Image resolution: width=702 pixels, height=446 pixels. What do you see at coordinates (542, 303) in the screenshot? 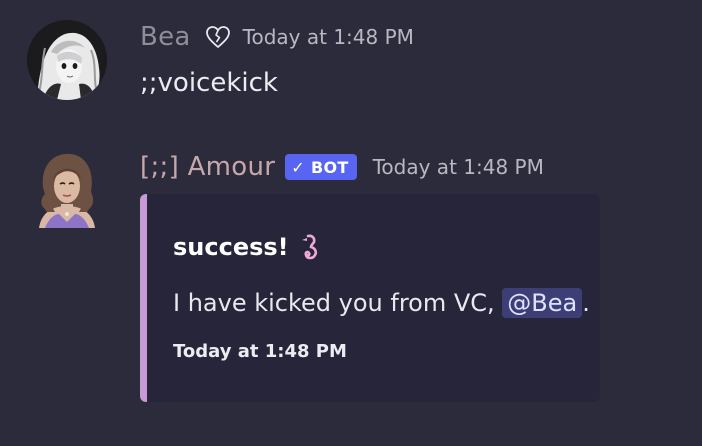
I see `user-mention: @Bea` at bounding box center [542, 303].